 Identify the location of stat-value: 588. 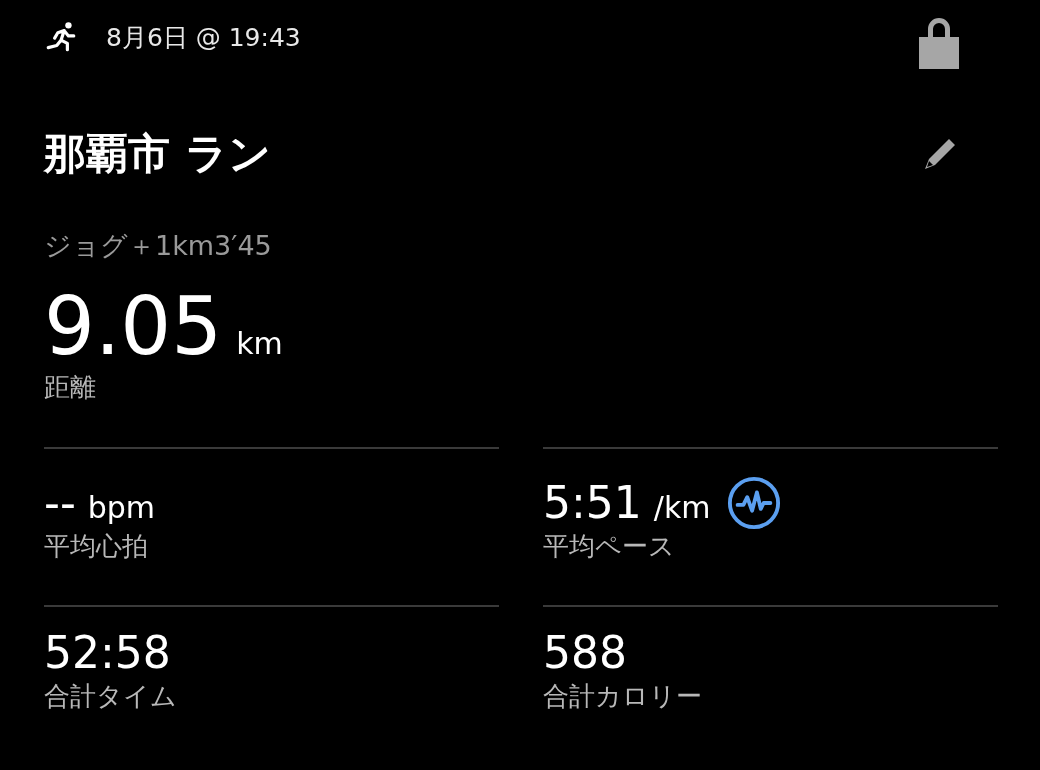
(585, 652).